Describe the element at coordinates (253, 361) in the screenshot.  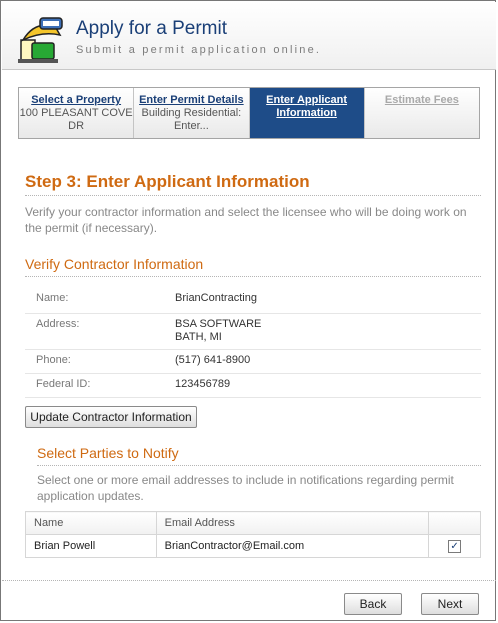
I see `contractor-phone-row: Phone: (517) 641-8900` at that location.